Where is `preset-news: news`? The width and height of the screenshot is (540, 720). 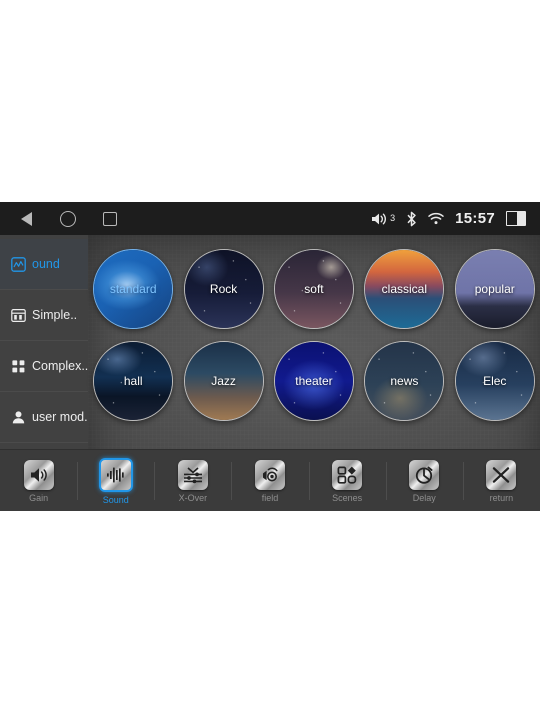
preset-news: news is located at coordinates (404, 381).